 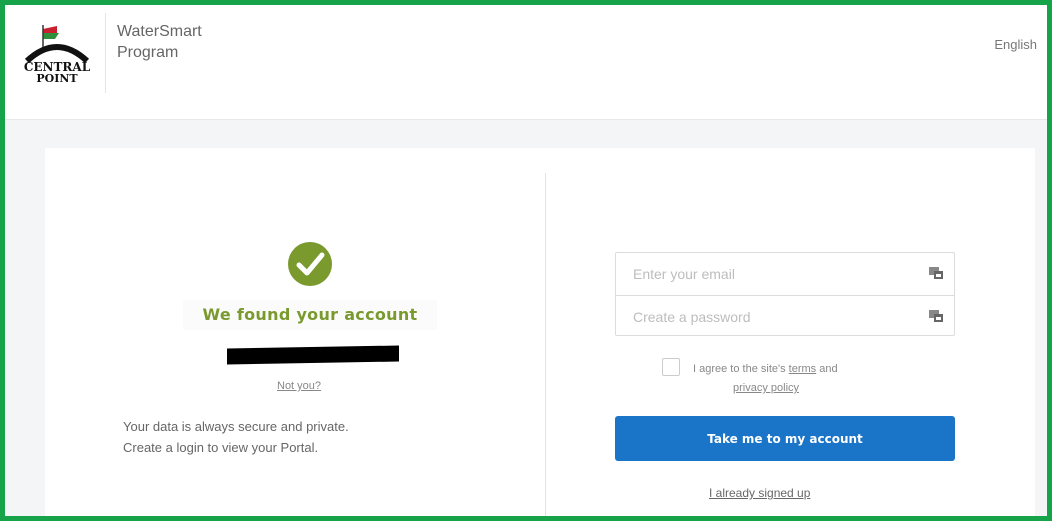 I want to click on terms-checkbox, so click(x=671, y=367).